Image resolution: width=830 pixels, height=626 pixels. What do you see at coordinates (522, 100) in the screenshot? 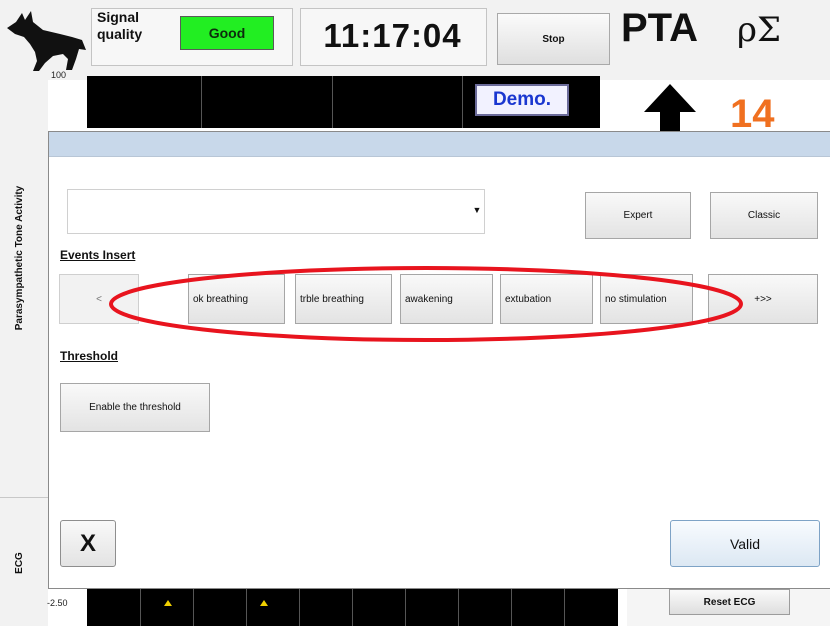
I see `demo-badge: Demo.` at bounding box center [522, 100].